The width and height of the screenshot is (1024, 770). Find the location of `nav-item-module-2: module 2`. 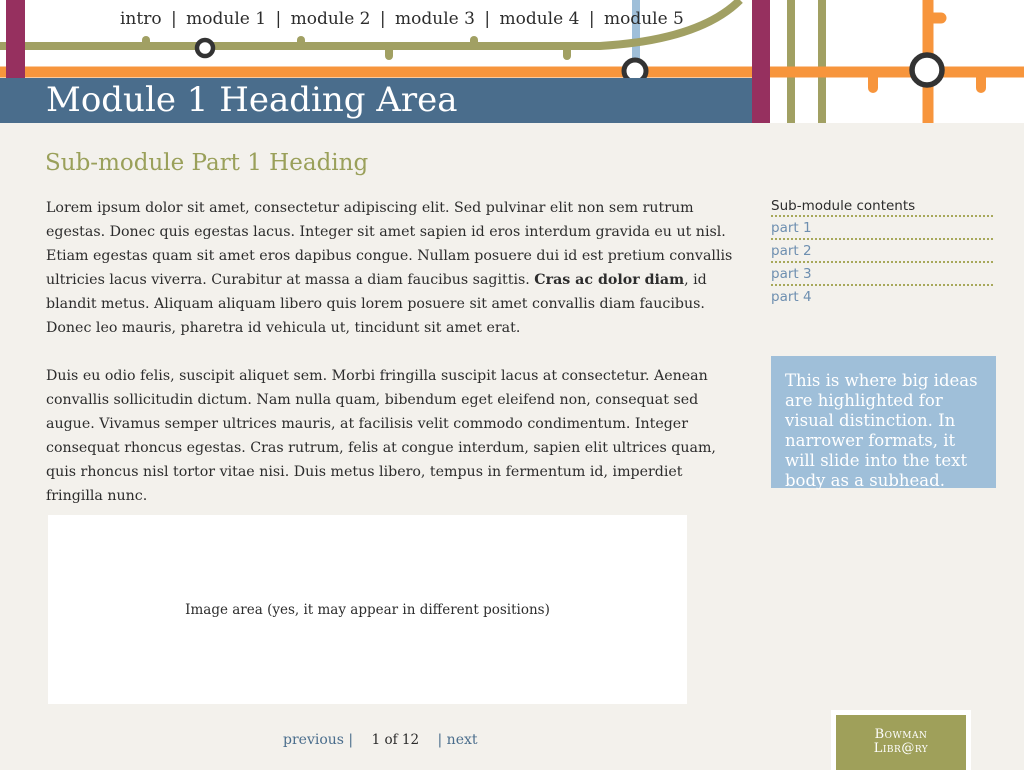

nav-item-module-2: module 2 is located at coordinates (331, 19).